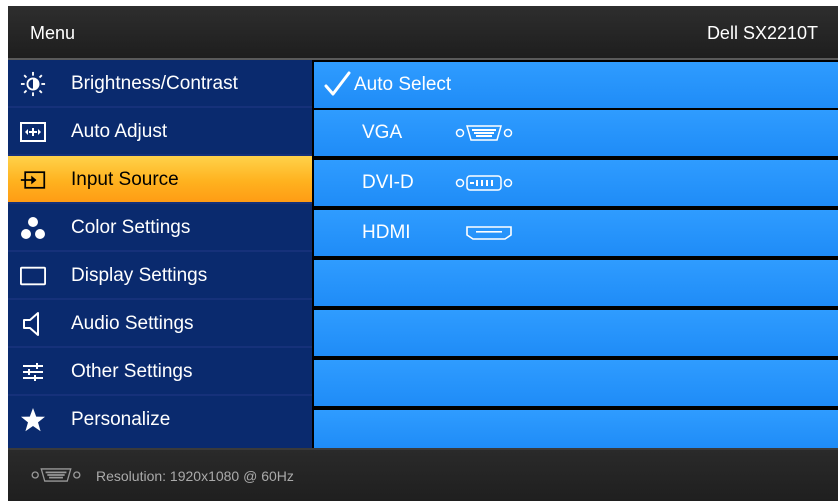  I want to click on menu-item-input-source: Input Source, so click(160, 180).